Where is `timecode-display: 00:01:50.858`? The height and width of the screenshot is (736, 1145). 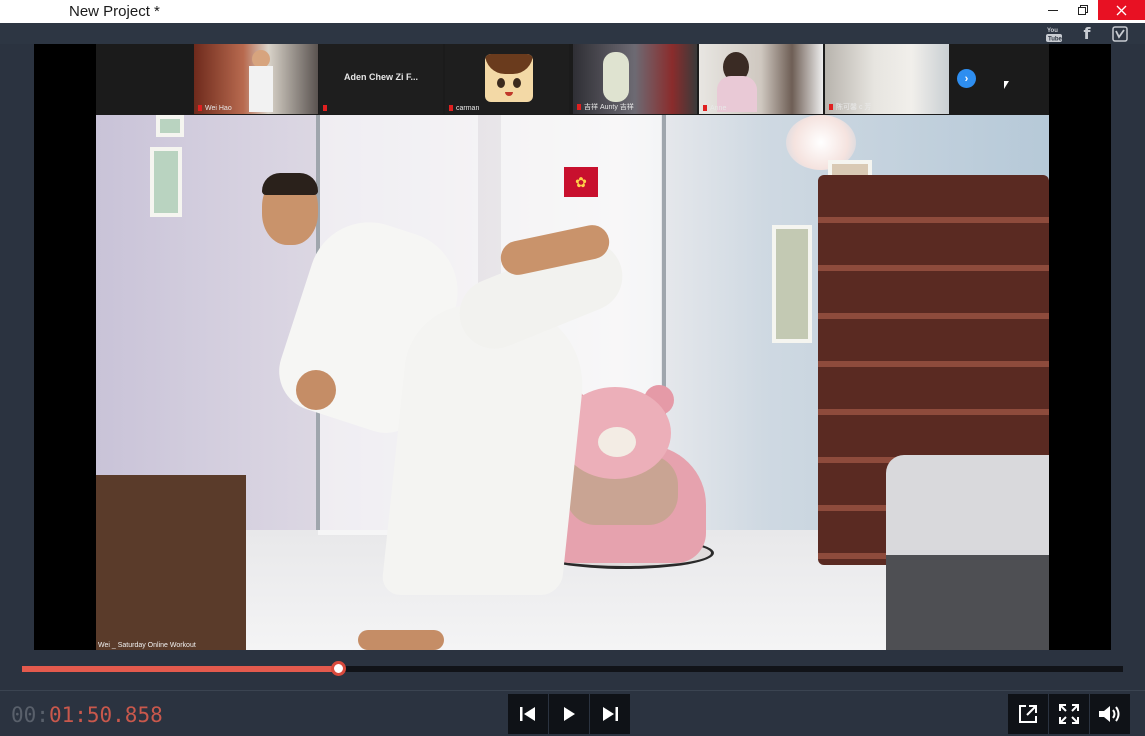 timecode-display: 00:01:50.858 is located at coordinates (87, 715).